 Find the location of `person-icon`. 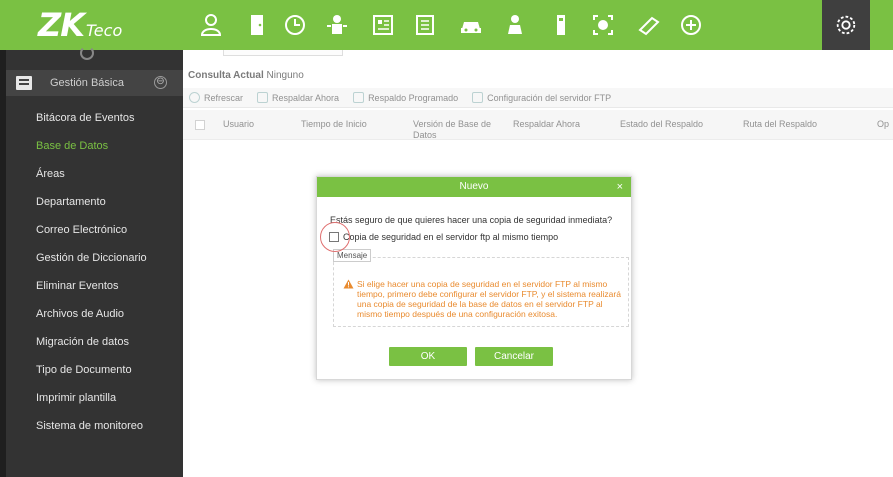

person-icon is located at coordinates (211, 25).